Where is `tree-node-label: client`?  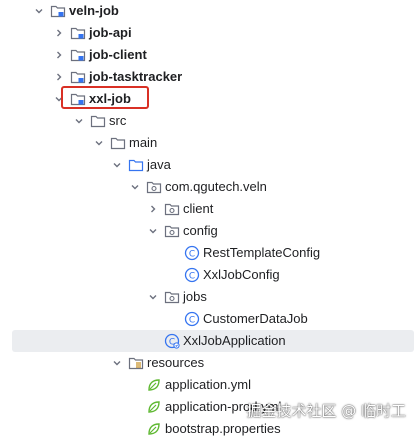
tree-node-label: client is located at coordinates (198, 208).